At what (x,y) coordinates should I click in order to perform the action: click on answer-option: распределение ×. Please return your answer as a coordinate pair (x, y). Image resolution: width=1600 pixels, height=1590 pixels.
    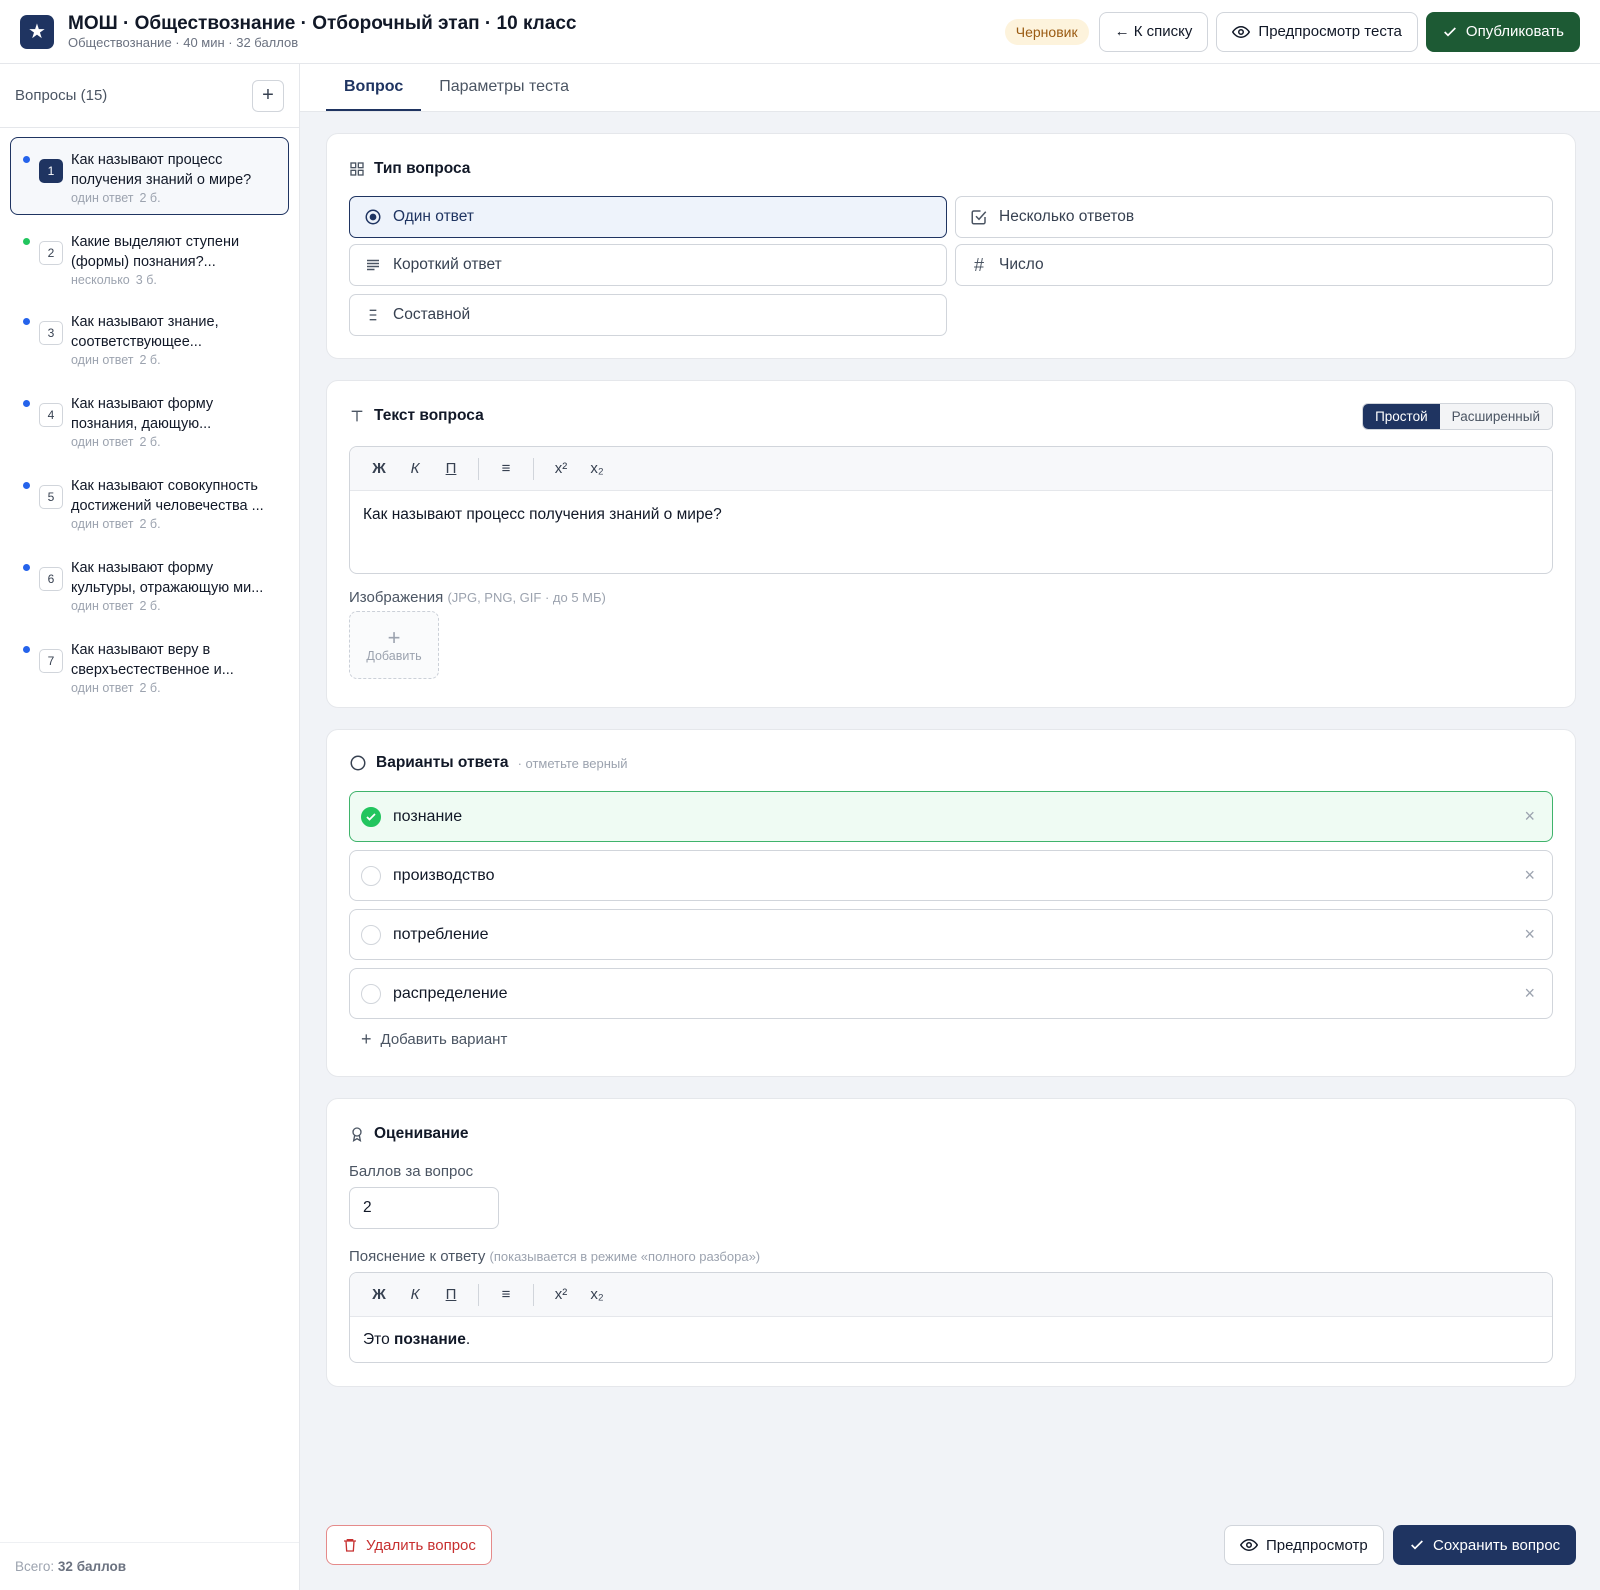
    Looking at the image, I should click on (951, 993).